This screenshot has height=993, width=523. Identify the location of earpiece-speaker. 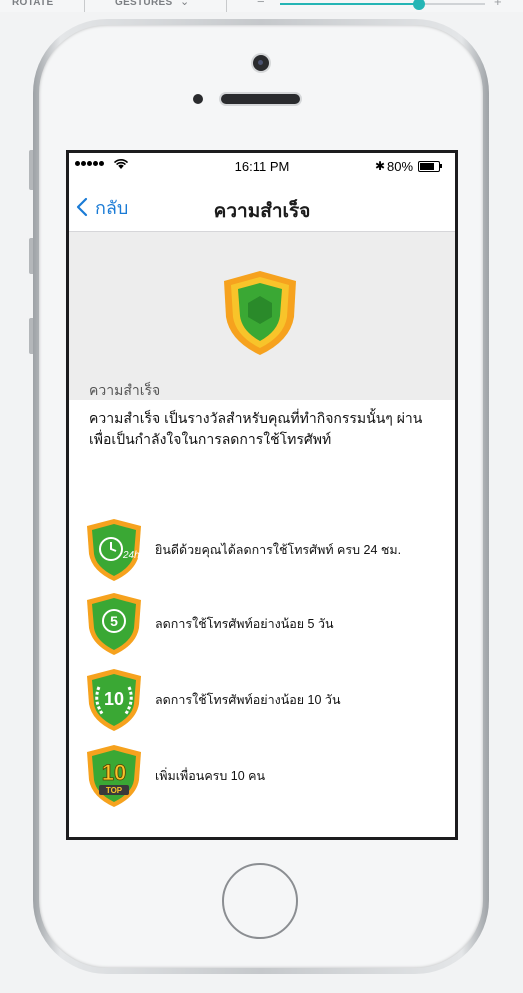
(260, 99).